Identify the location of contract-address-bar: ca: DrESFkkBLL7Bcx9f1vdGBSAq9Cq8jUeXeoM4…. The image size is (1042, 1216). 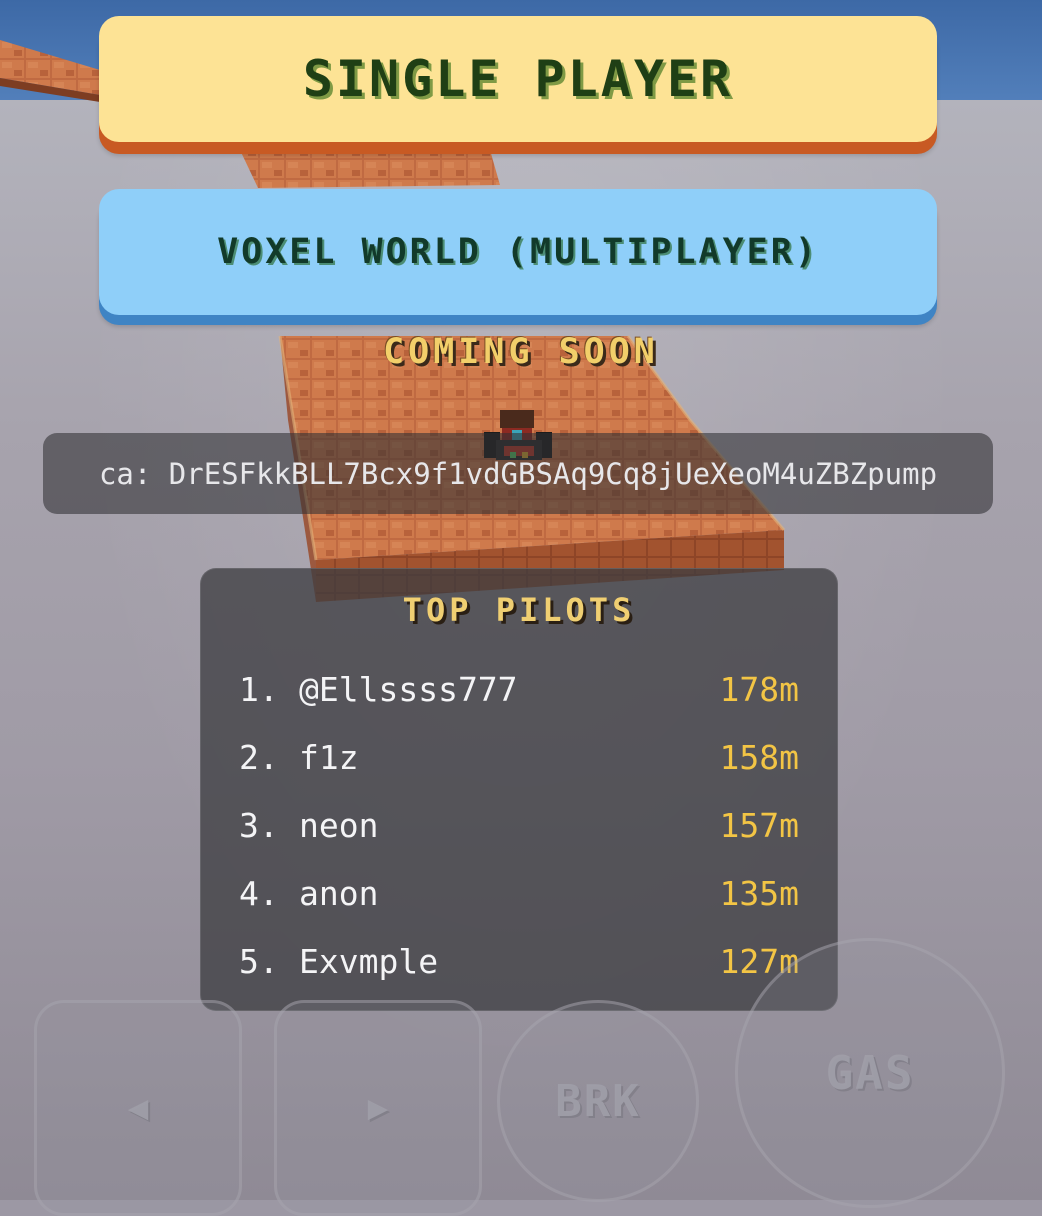
(518, 473).